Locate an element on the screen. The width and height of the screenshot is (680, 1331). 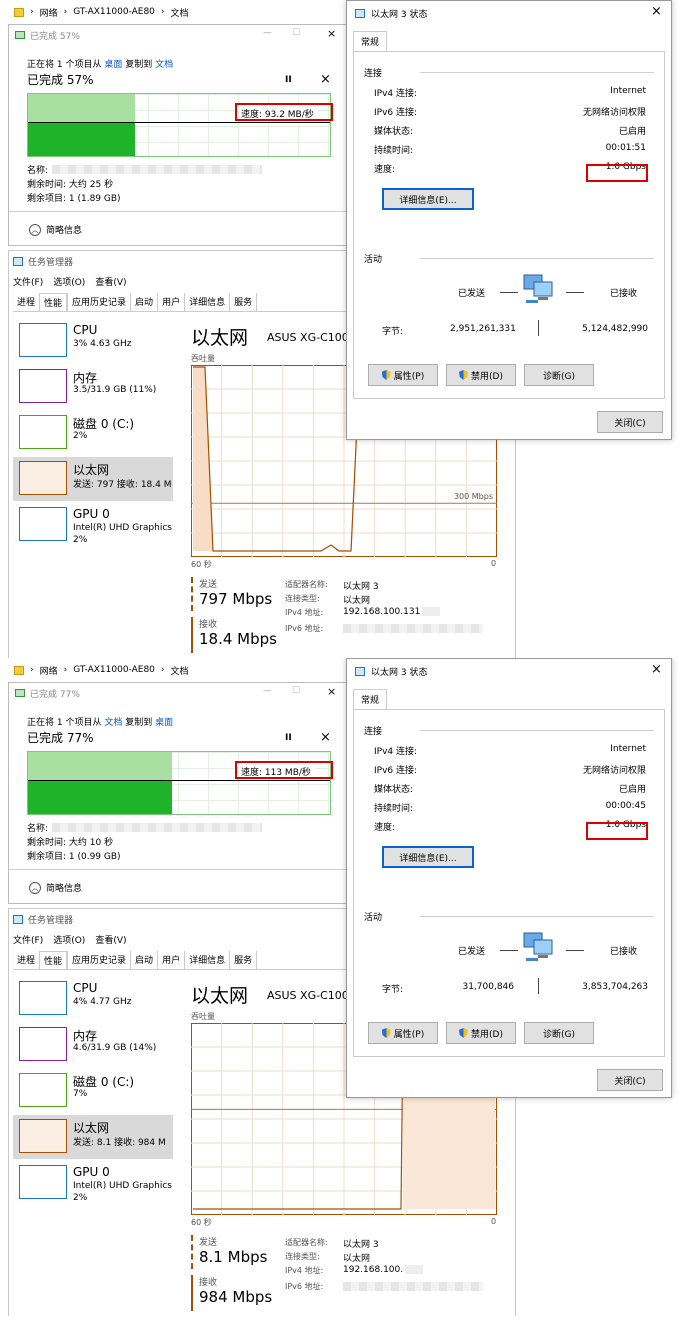
tm-menubar: 文件(F) 选项(O) 查看(V) is located at coordinates (70, 939).